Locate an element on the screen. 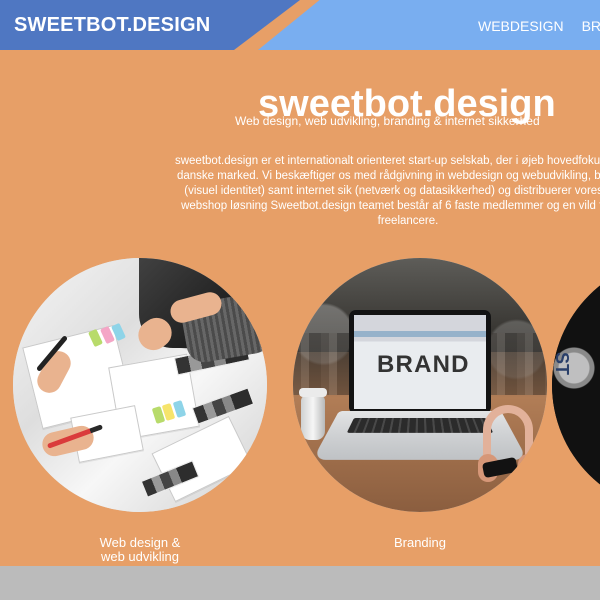  laptop-brand-text: BRAND is located at coordinates (423, 364).